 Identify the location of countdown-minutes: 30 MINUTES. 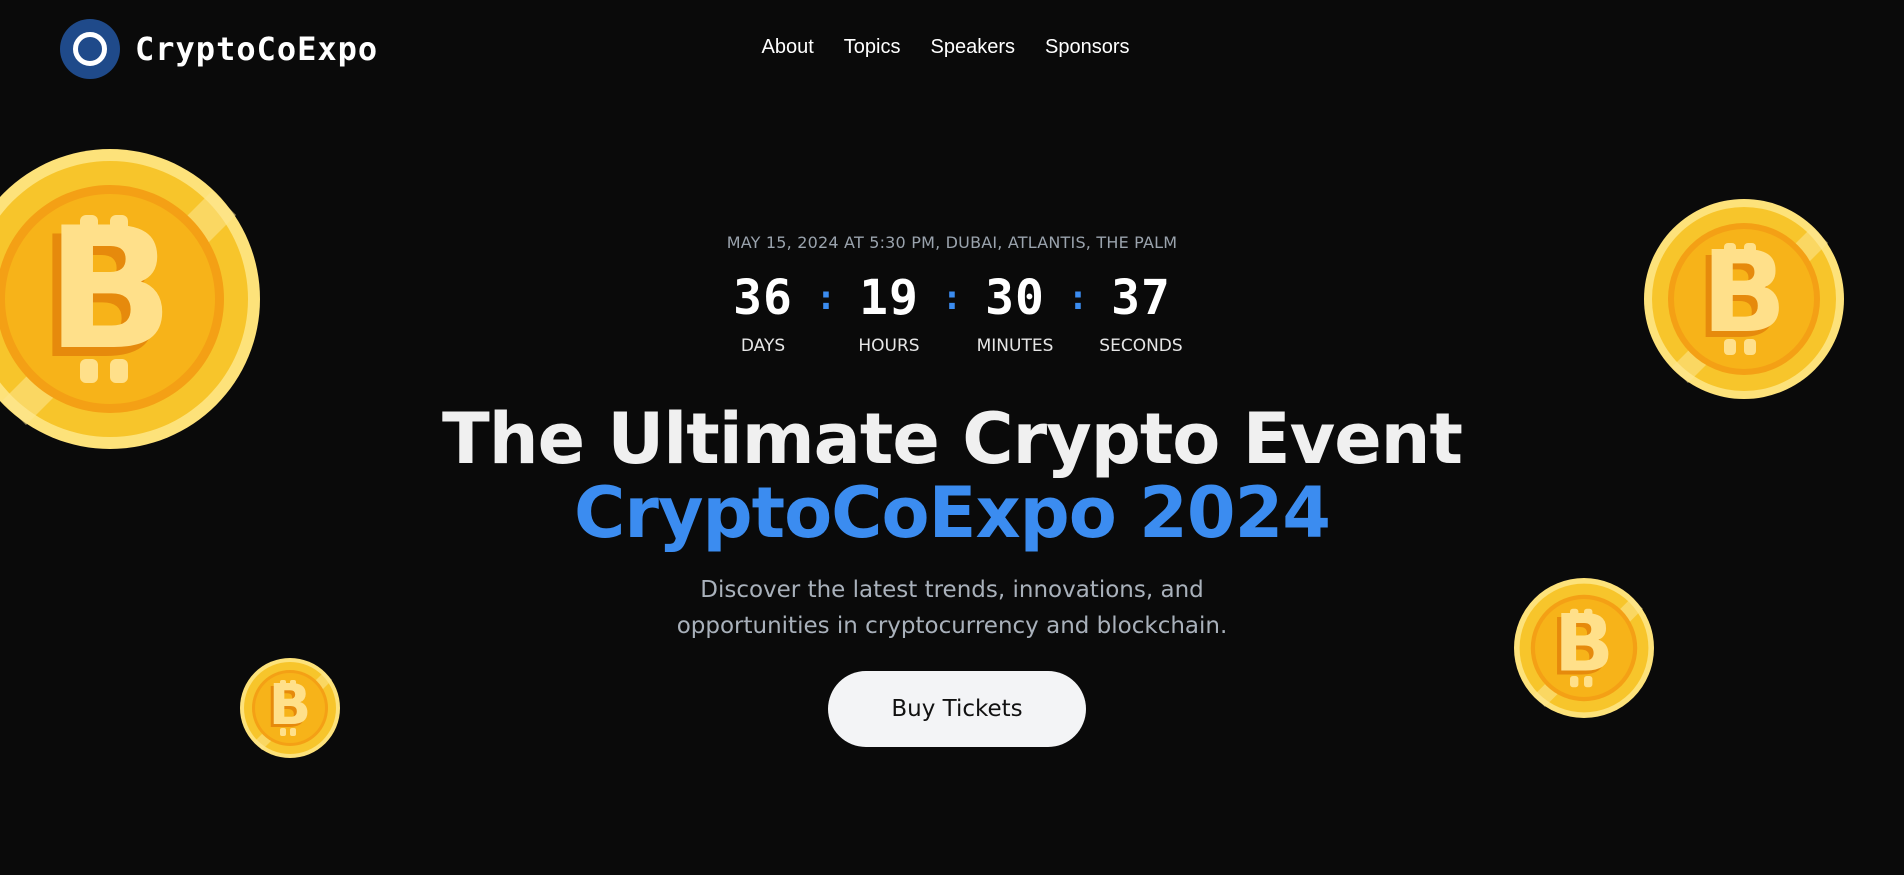
(1015, 313).